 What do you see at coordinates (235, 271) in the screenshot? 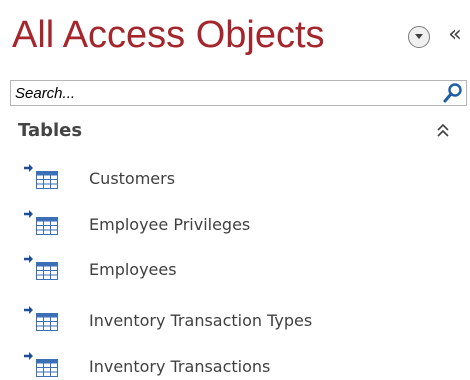
I see `list-item-employees: Employees` at bounding box center [235, 271].